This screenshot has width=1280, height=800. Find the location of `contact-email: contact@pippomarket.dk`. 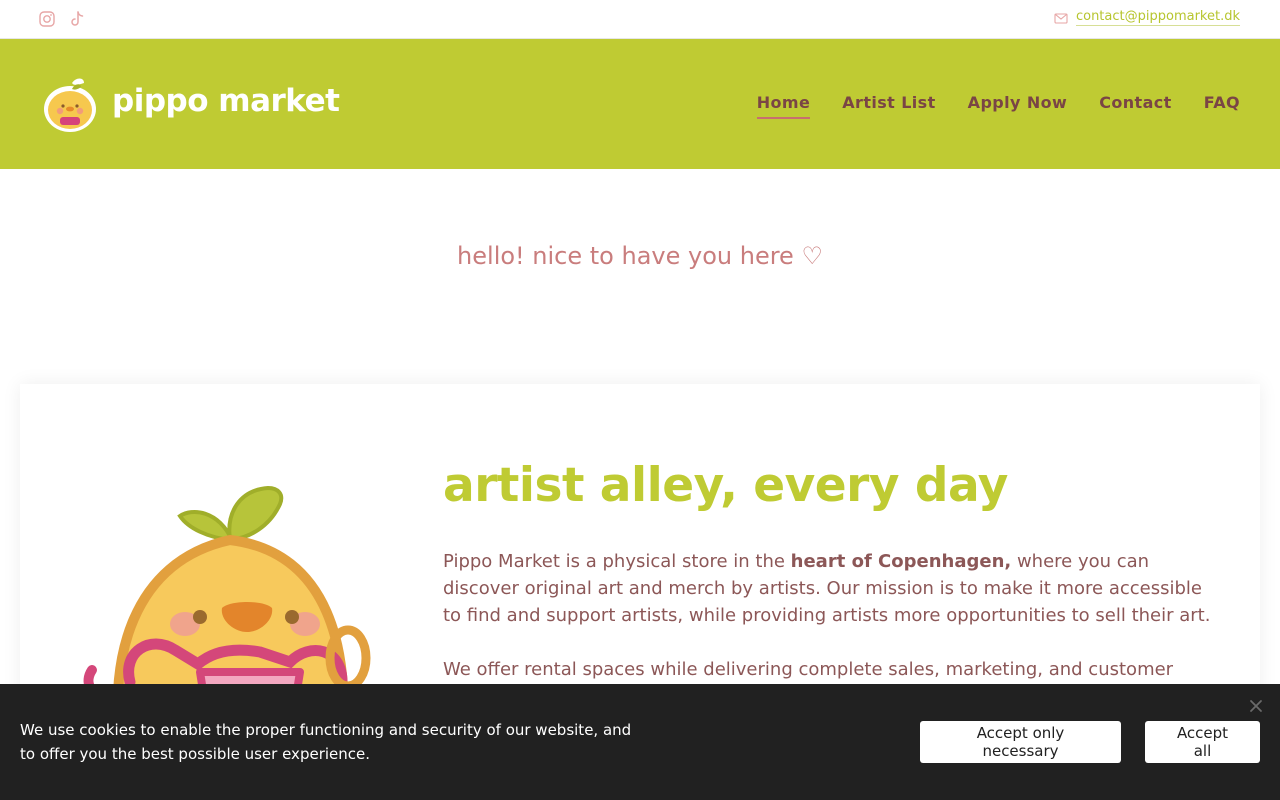

contact-email: contact@pippomarket.dk is located at coordinates (1157, 17).